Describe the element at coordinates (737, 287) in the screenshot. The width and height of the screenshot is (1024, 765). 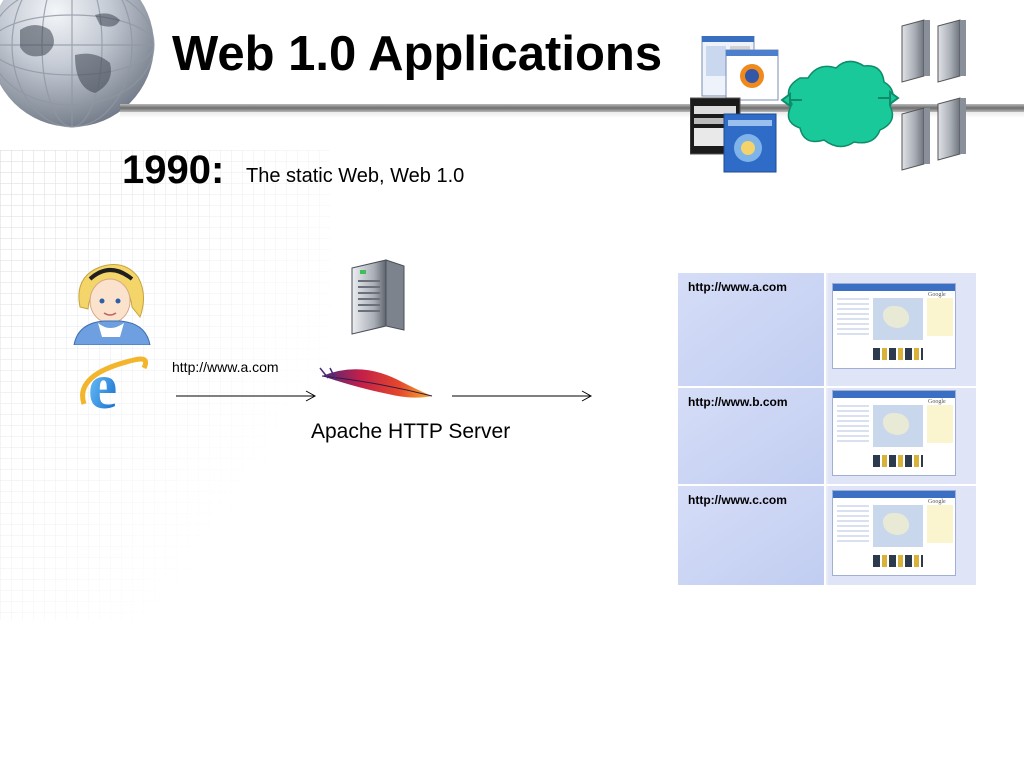
I see `site-url-a: http://www.a.com` at that location.